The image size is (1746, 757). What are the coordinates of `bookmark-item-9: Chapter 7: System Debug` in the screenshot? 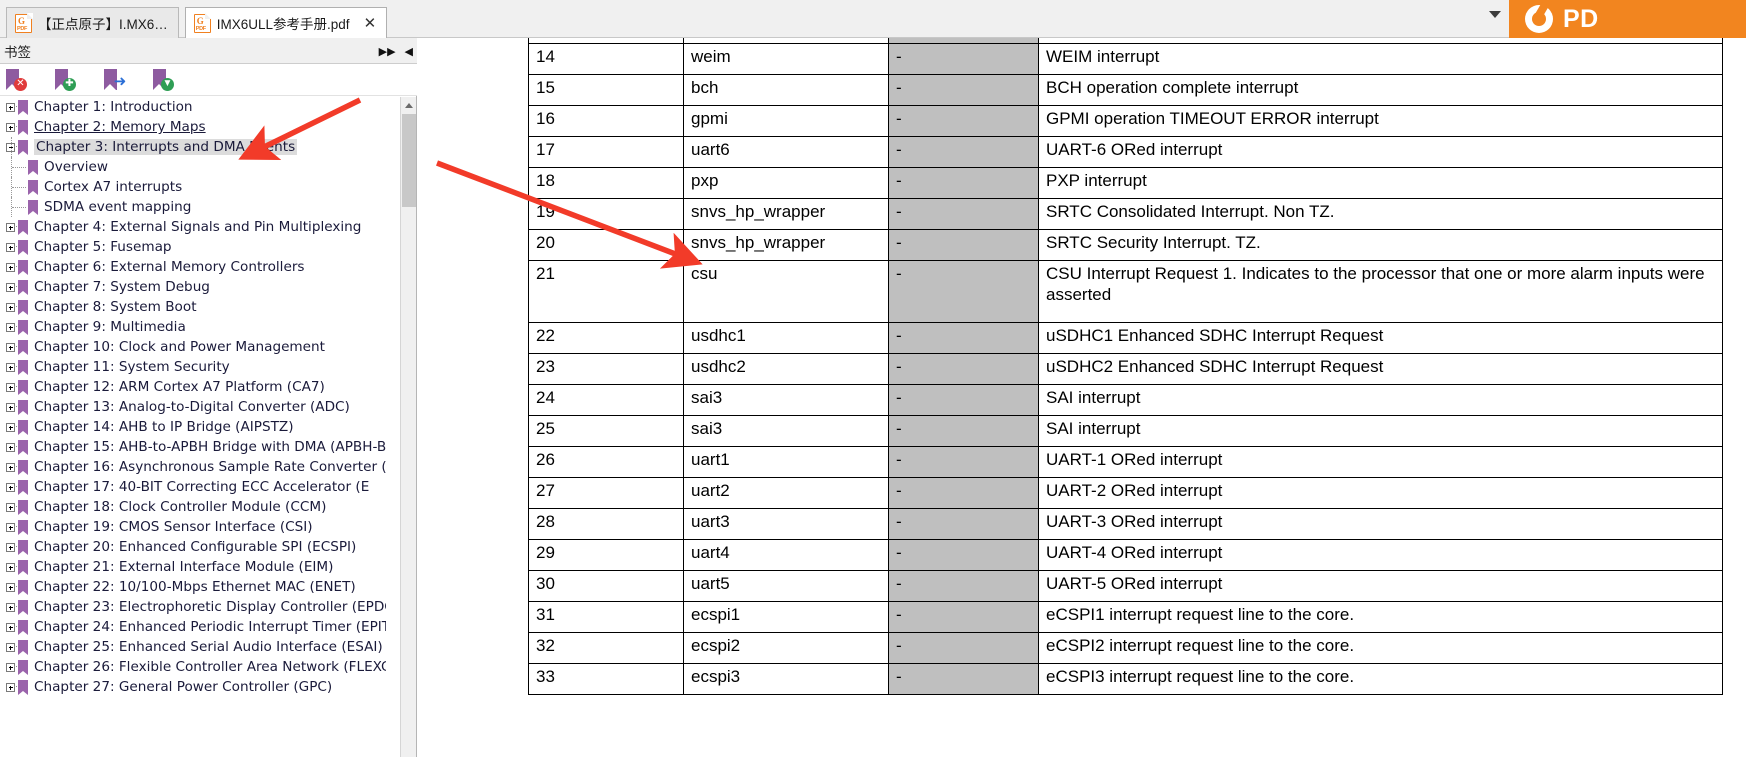 It's located at (193, 287).